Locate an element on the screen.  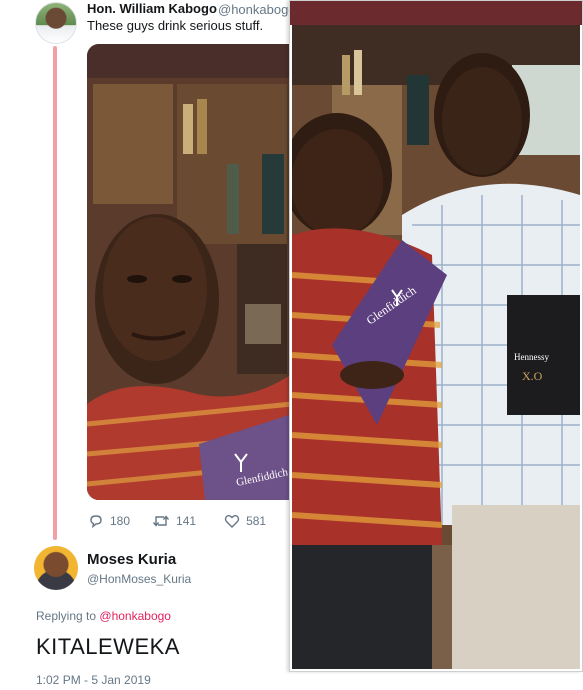
replying-to-mention: @honkabogo is located at coordinates (135, 616).